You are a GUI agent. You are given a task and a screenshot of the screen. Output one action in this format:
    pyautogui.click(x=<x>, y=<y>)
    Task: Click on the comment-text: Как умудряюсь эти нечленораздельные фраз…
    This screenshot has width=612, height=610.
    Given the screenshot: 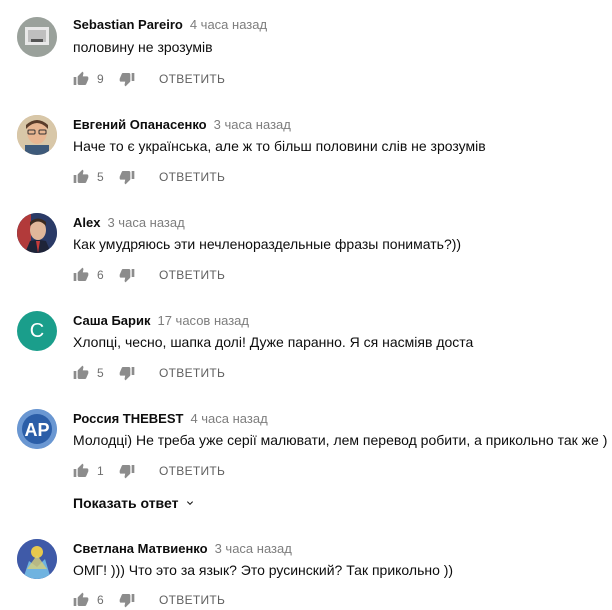 What is the action you would take?
    pyautogui.click(x=267, y=244)
    